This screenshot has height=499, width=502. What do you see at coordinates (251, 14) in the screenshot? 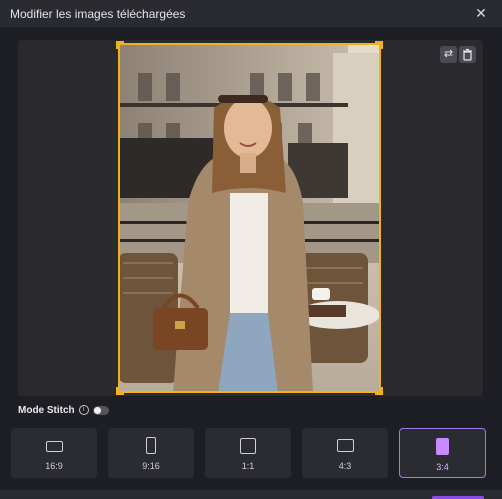
I see `title-bar: Modifier les images téléchargées ✕` at bounding box center [251, 14].